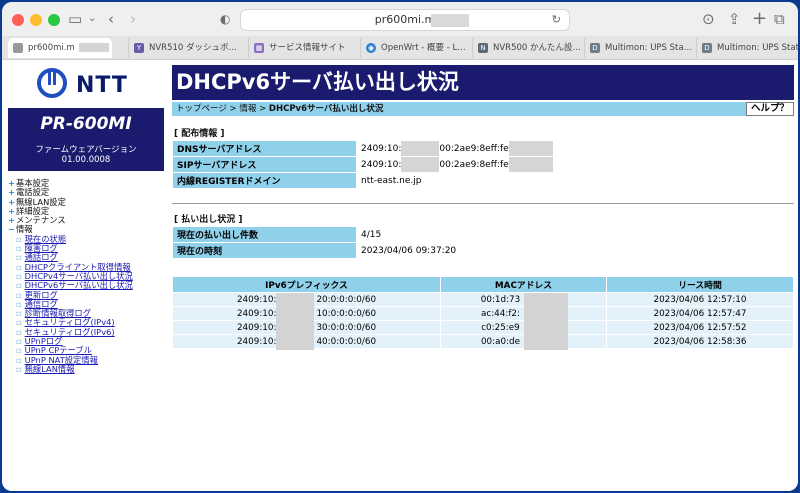 The width and height of the screenshot is (800, 493). I want to click on submenu-item: ▫ 無線LAN情報, so click(88, 368).